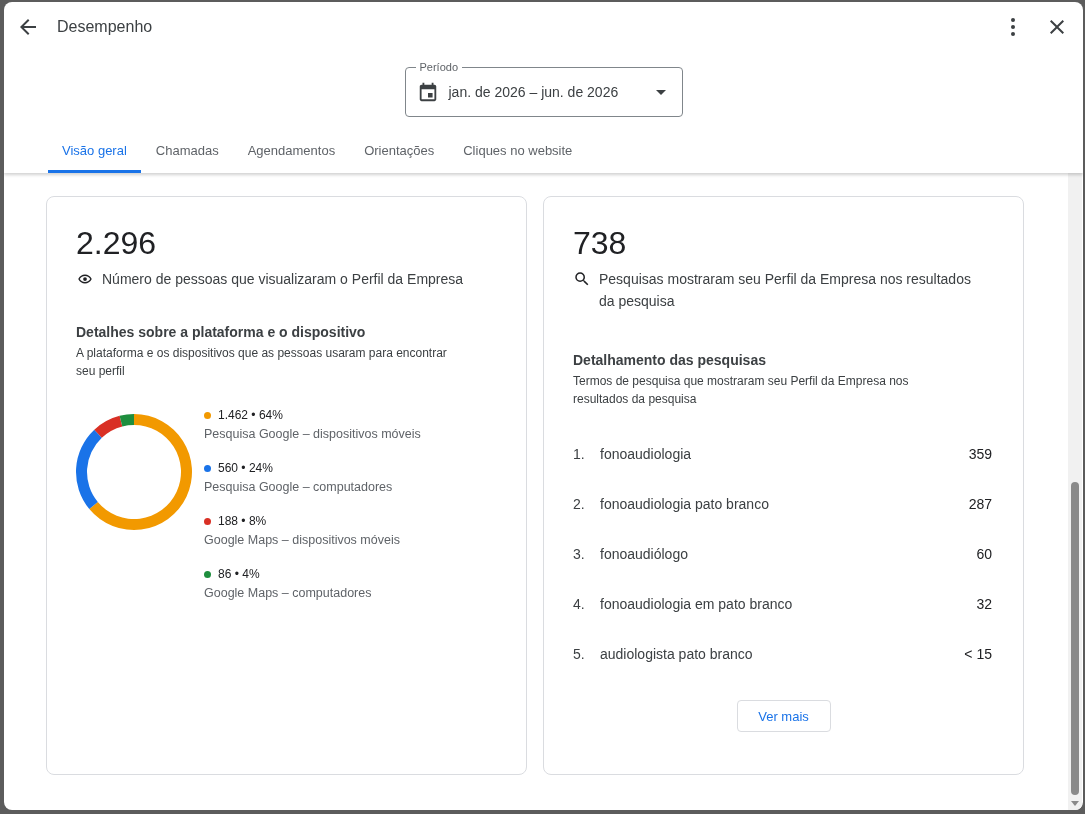 This screenshot has width=1085, height=814. What do you see at coordinates (288, 593) in the screenshot?
I see `legend-label: Google Maps – computadores` at bounding box center [288, 593].